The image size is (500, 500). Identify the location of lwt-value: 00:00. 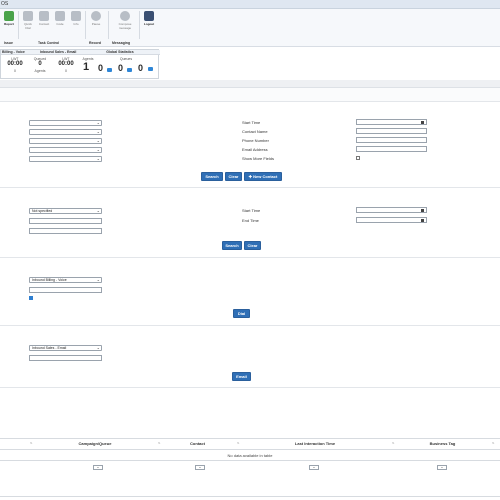
(15, 64).